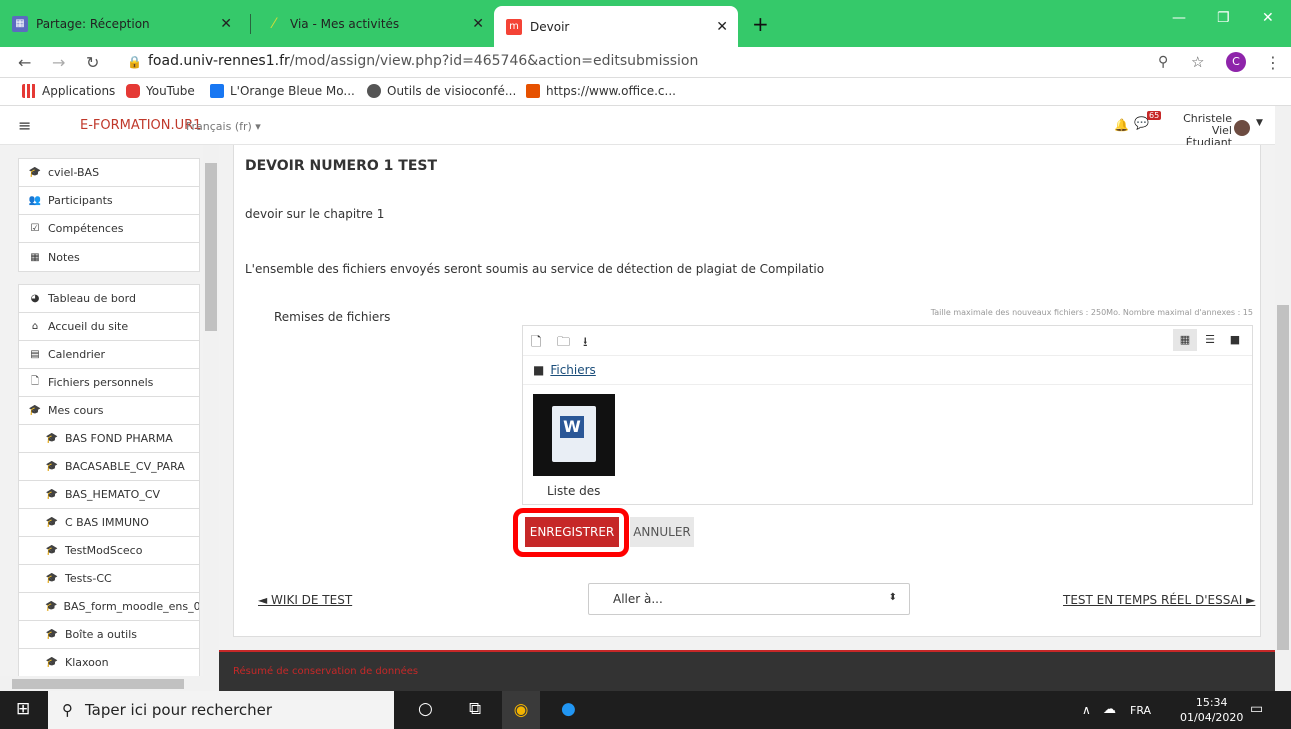 The width and height of the screenshot is (1291, 729). I want to click on word-document-icon: W, so click(574, 434).